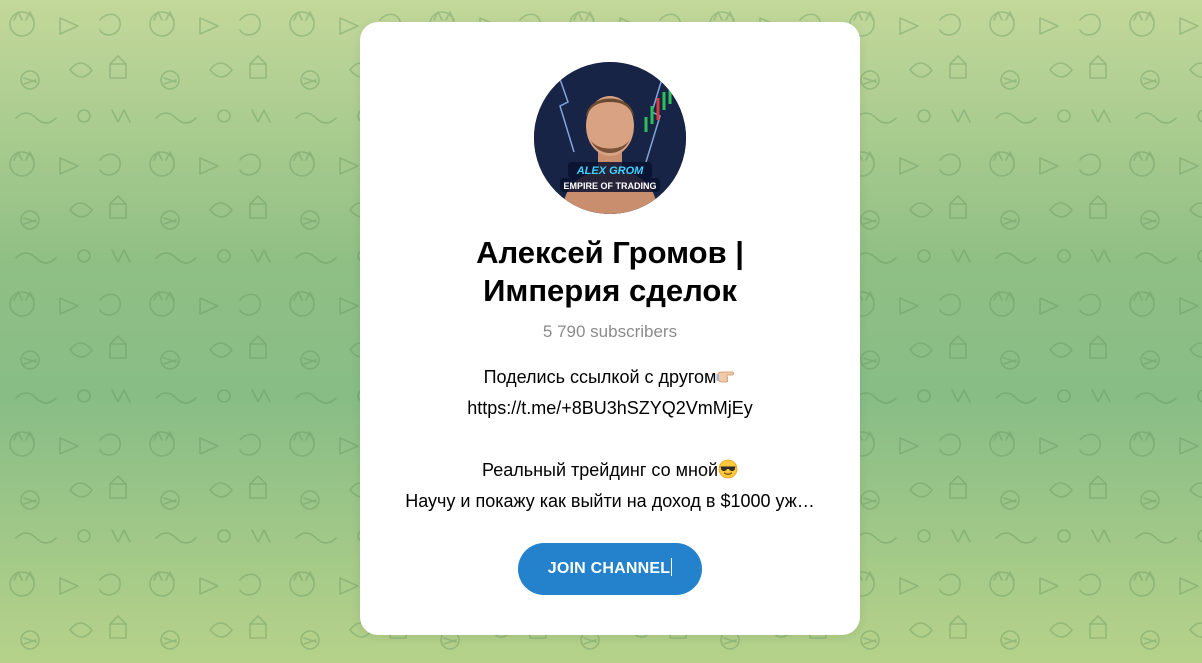  I want to click on join-channel-button-label: JOIN CHANNEL, so click(609, 568).